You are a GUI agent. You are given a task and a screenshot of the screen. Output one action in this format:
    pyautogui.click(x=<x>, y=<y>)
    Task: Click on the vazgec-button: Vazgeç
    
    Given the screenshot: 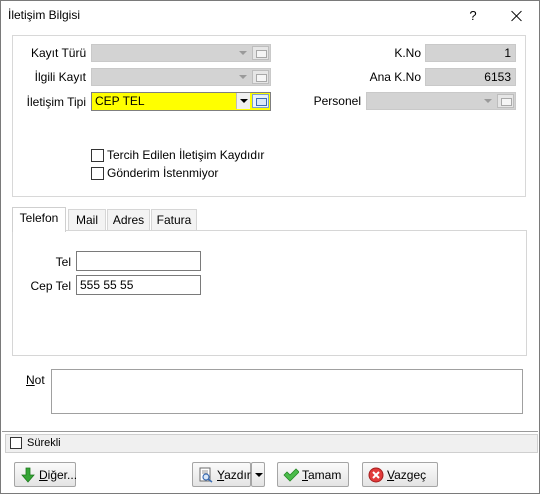 What is the action you would take?
    pyautogui.click(x=400, y=474)
    